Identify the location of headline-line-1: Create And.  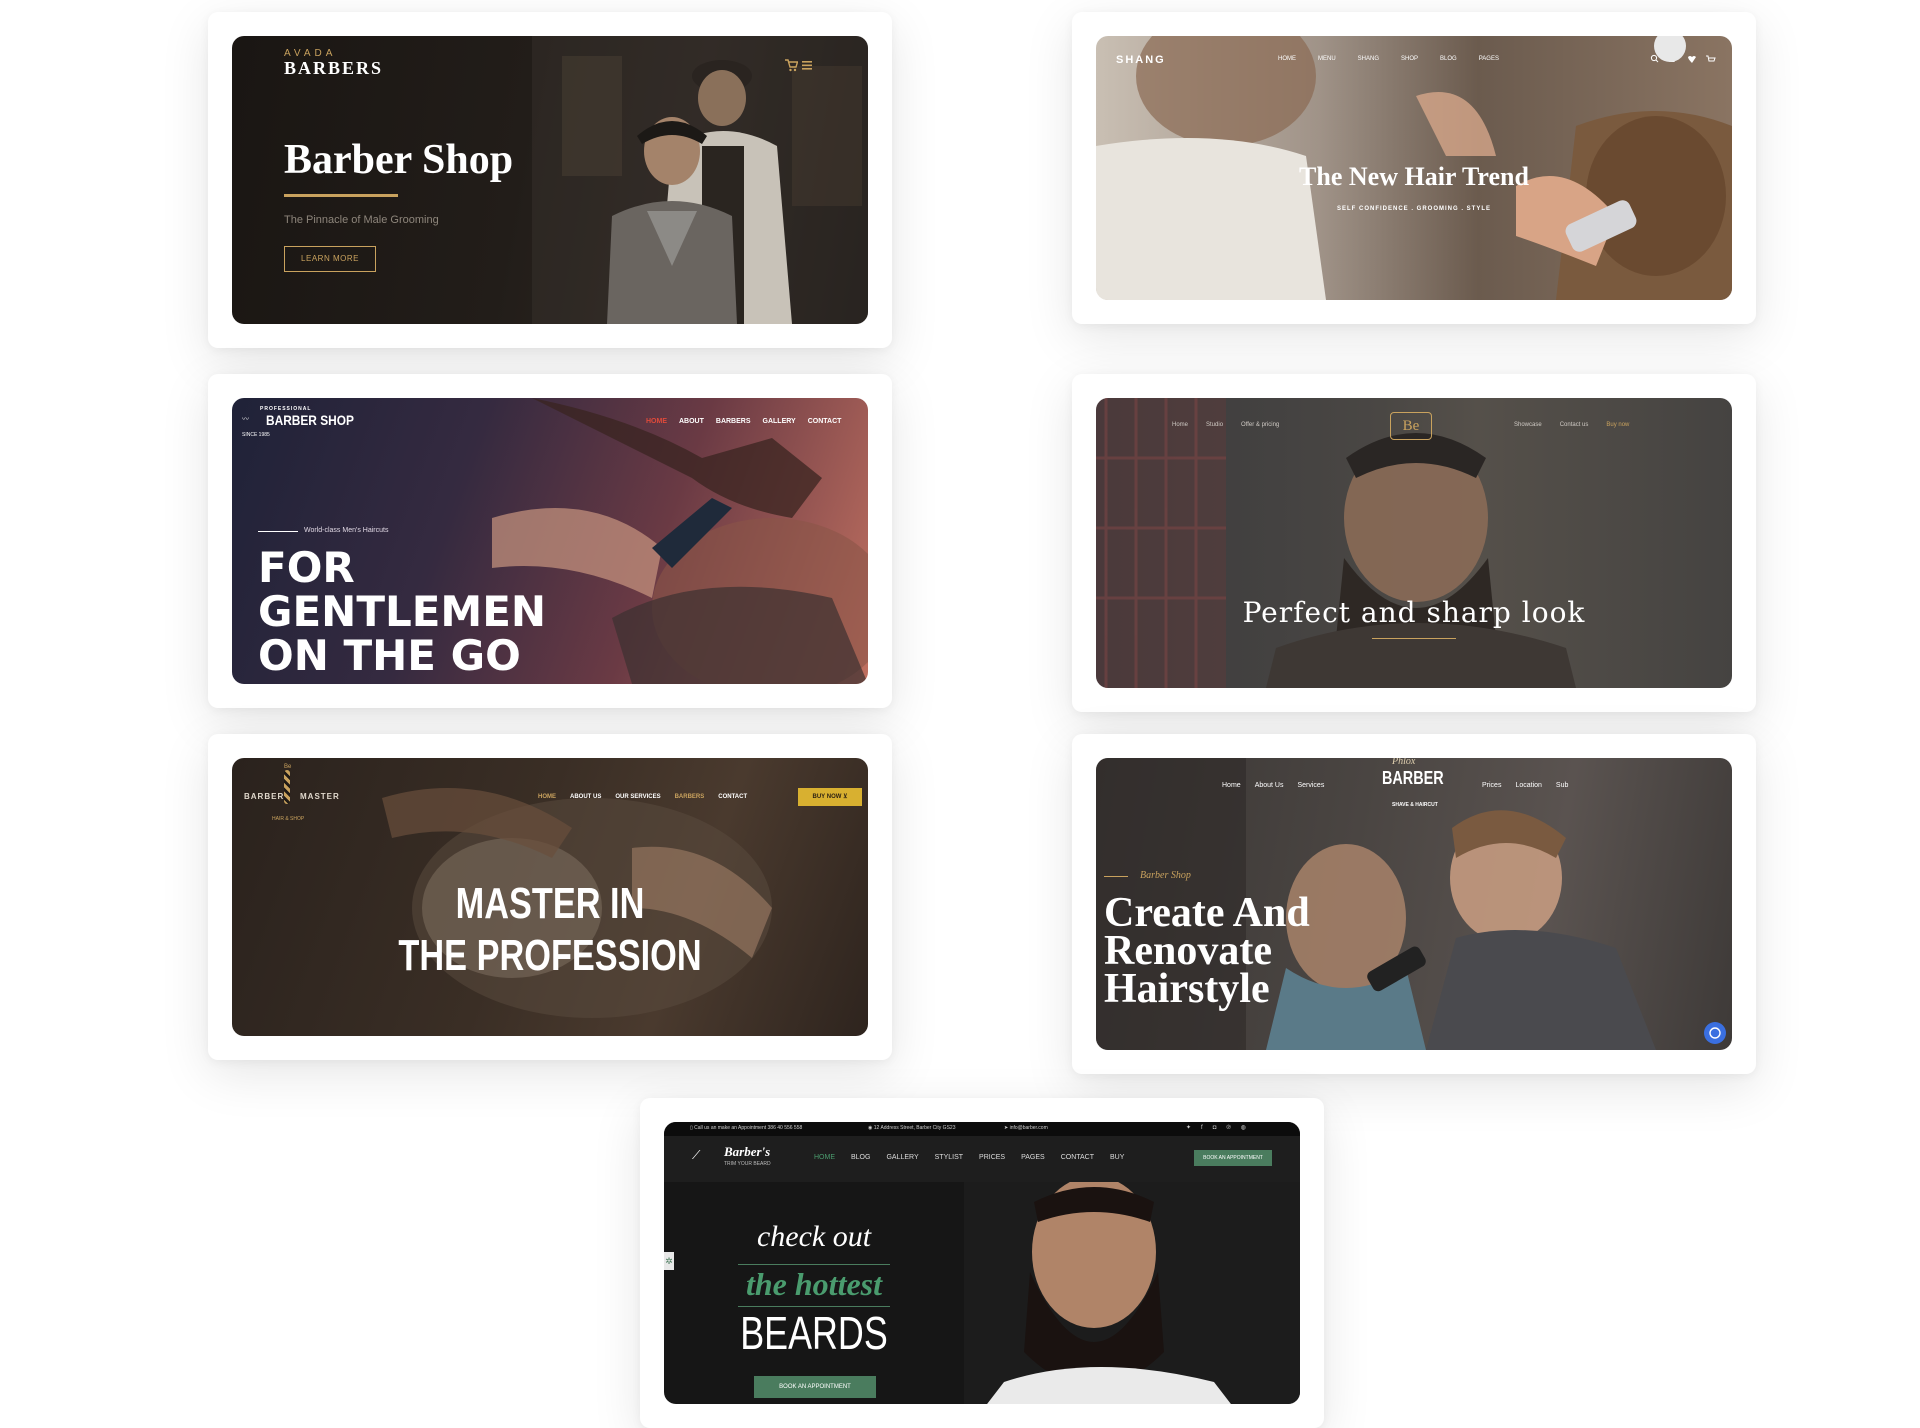
(1207, 913).